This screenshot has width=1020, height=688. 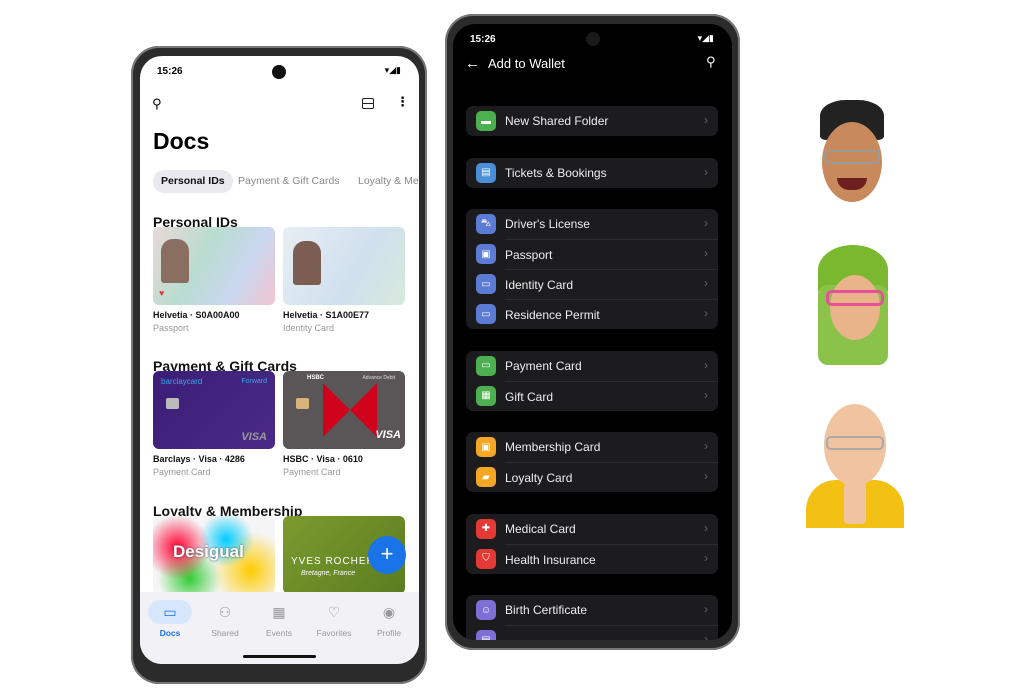 I want to click on brand-logo: HSBC, so click(x=316, y=378).